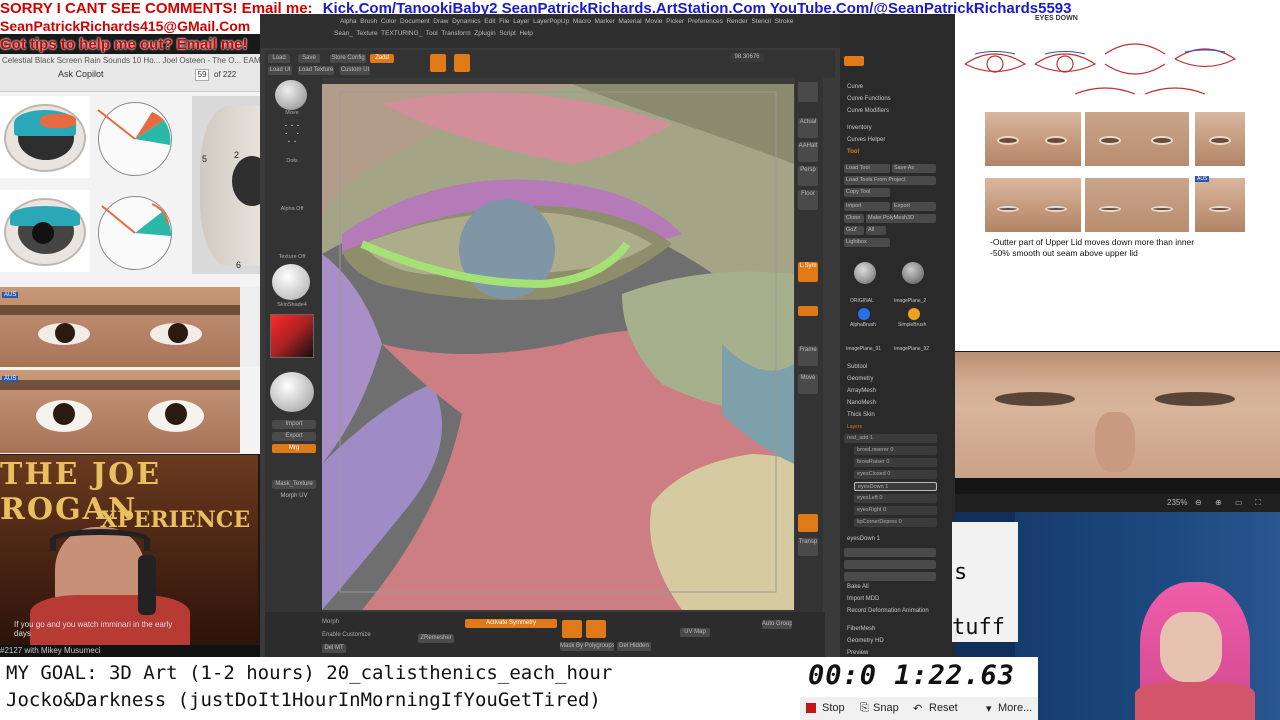 The width and height of the screenshot is (1280, 720). What do you see at coordinates (605, 21) in the screenshot?
I see `menu-marker: Marker` at bounding box center [605, 21].